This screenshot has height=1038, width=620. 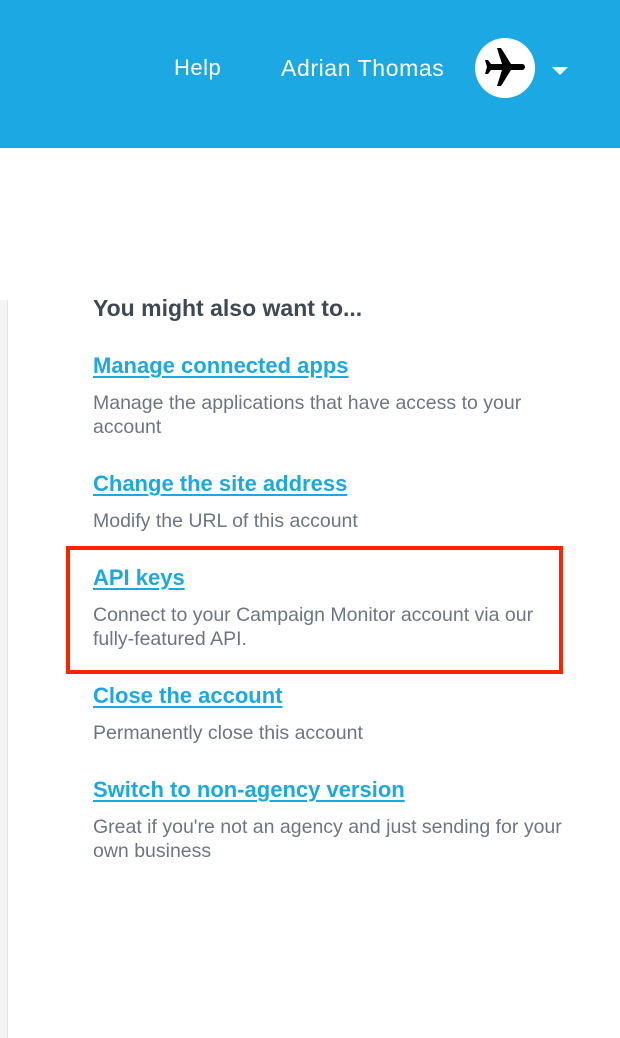 What do you see at coordinates (4, 669) in the screenshot?
I see `left-content-panel-edge` at bounding box center [4, 669].